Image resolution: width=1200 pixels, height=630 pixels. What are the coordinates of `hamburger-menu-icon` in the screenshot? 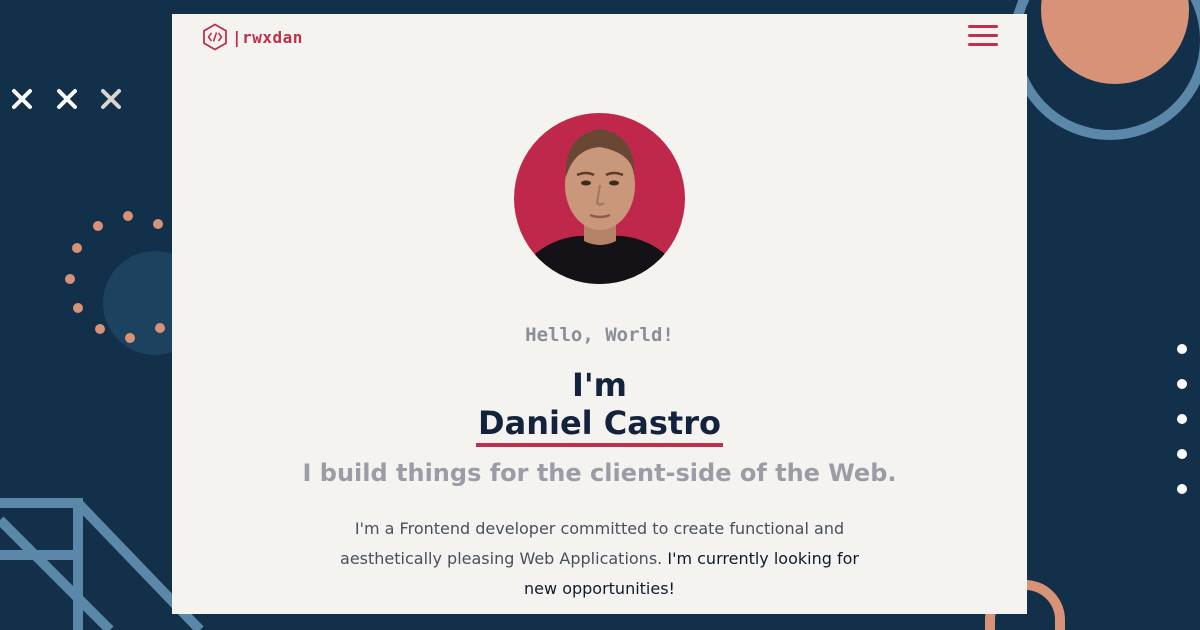 It's located at (983, 36).